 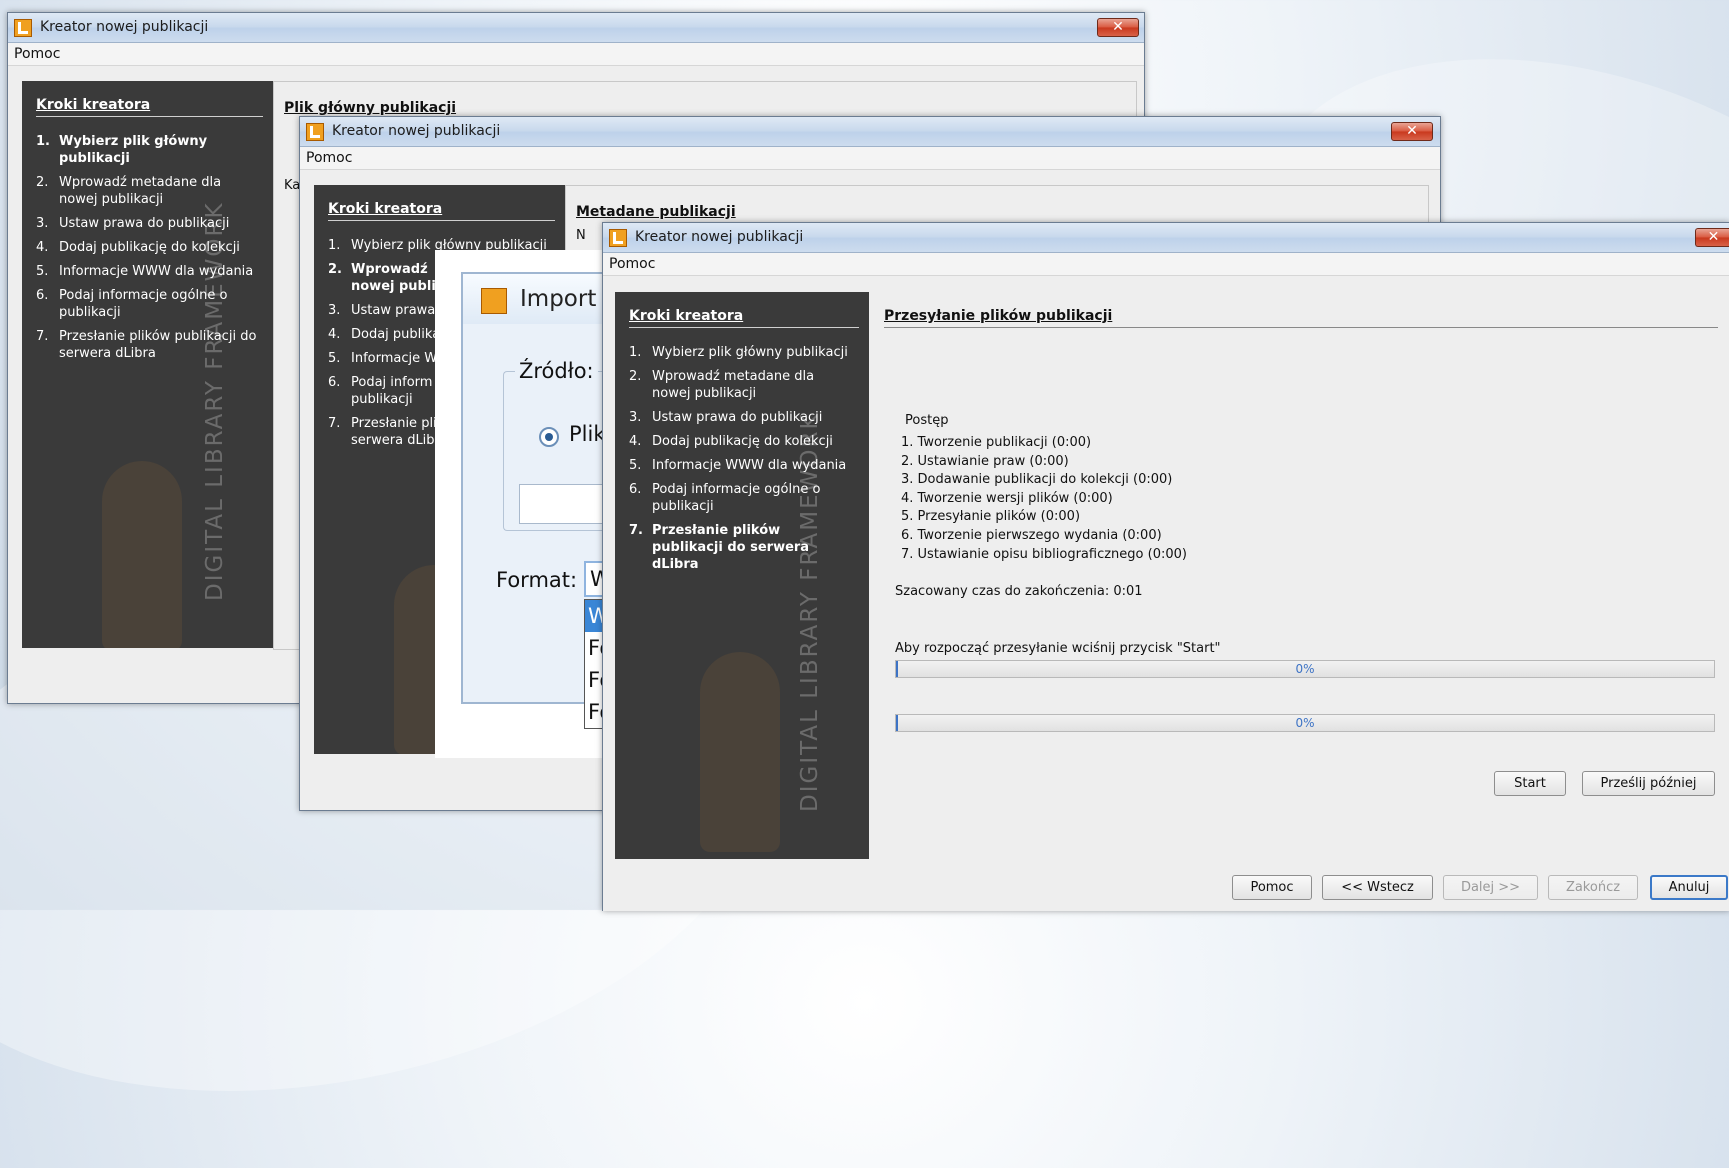 I want to click on file-path-input, so click(x=565, y=504).